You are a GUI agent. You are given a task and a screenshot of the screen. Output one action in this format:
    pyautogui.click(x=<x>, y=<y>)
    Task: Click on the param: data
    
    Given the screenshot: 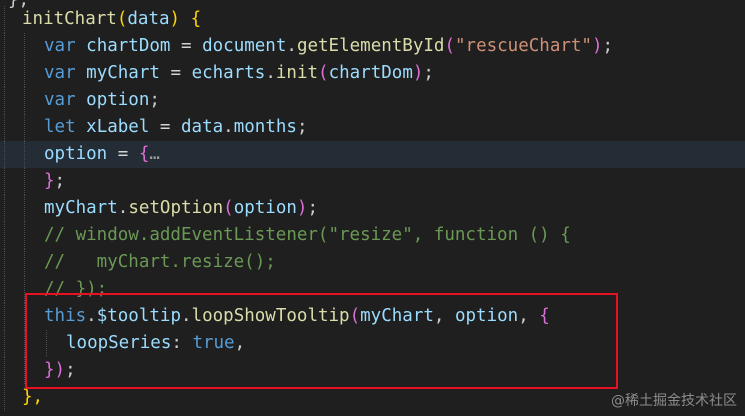 What is the action you would take?
    pyautogui.click(x=148, y=19)
    